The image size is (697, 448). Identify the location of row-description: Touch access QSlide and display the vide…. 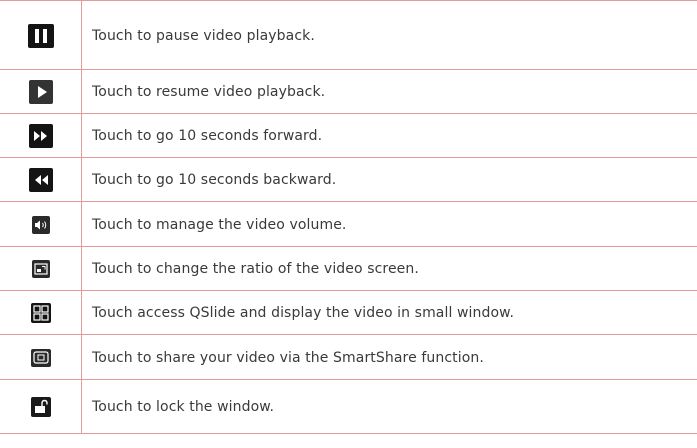
(303, 313).